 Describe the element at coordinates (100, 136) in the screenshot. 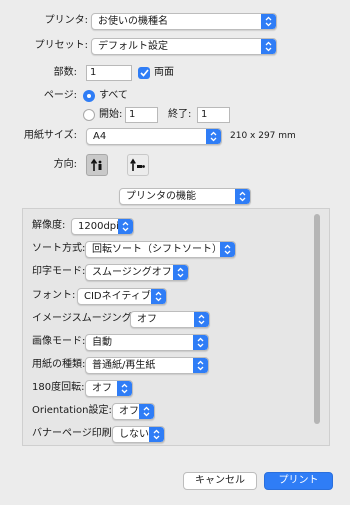

I see `paper-size-value: A4` at that location.